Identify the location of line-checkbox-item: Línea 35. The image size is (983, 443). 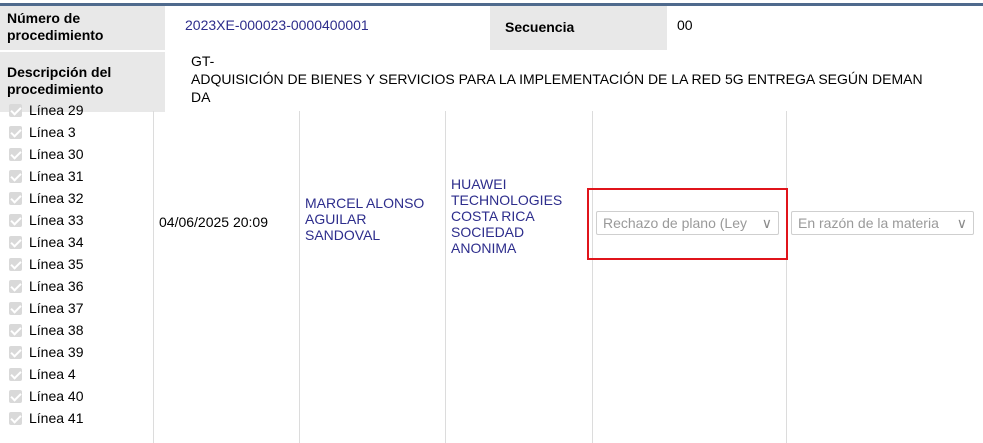
(46, 264).